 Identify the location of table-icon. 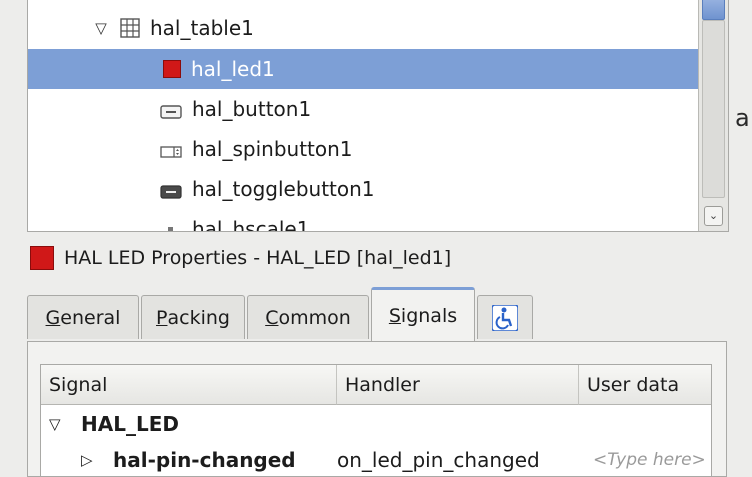
(130, 28).